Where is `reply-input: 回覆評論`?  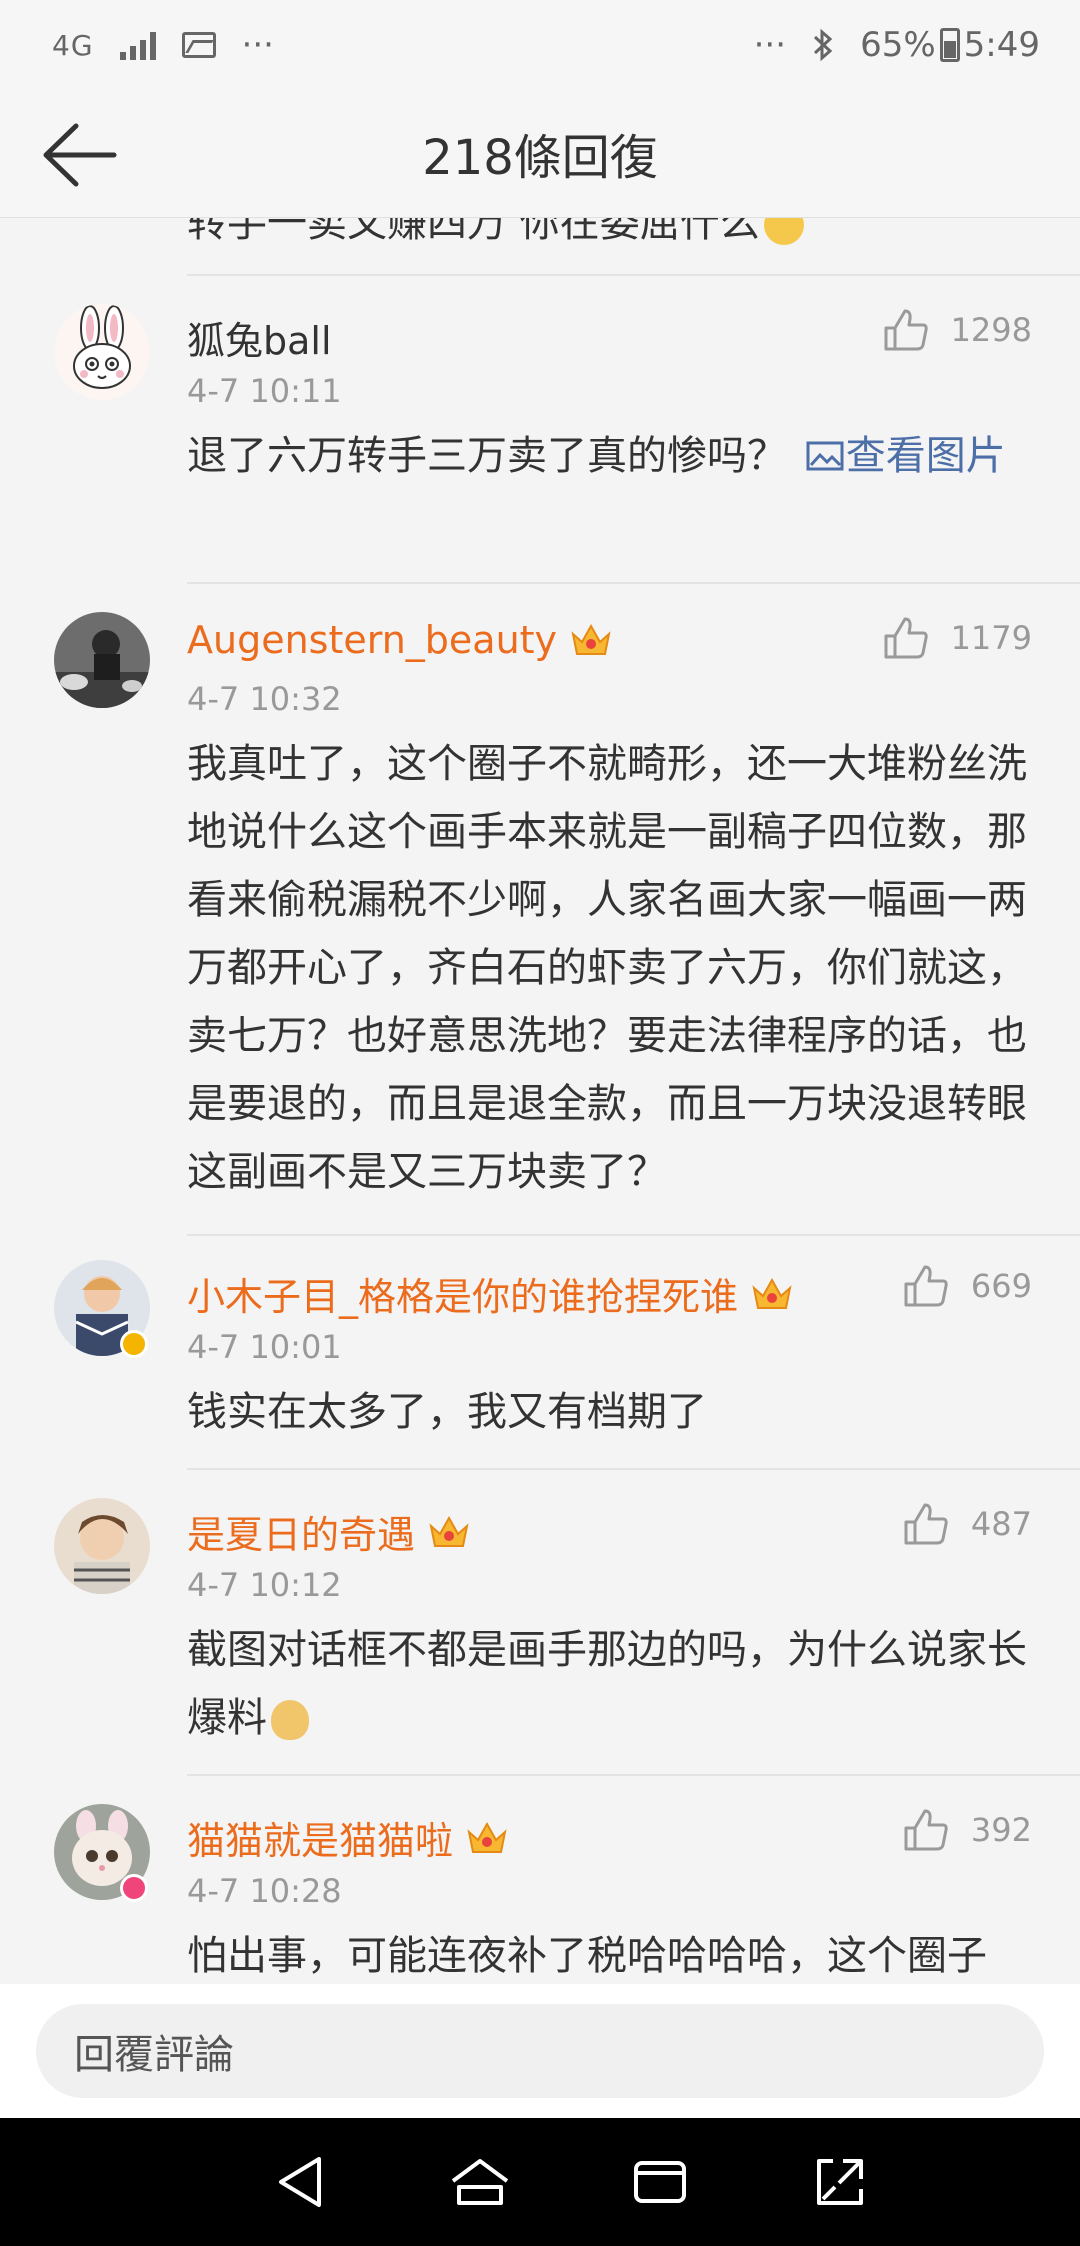
reply-input: 回覆評論 is located at coordinates (540, 2051).